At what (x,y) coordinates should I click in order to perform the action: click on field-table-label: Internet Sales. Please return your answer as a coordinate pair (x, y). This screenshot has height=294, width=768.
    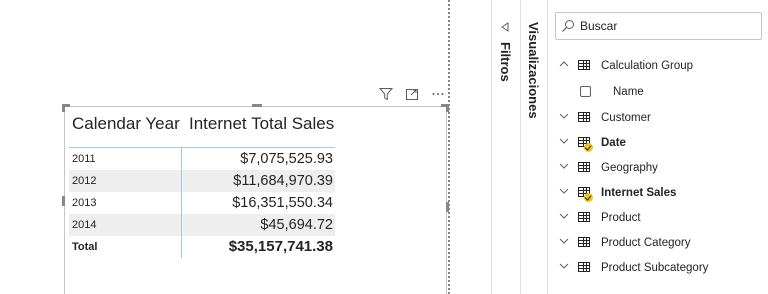
    Looking at the image, I should click on (639, 192).